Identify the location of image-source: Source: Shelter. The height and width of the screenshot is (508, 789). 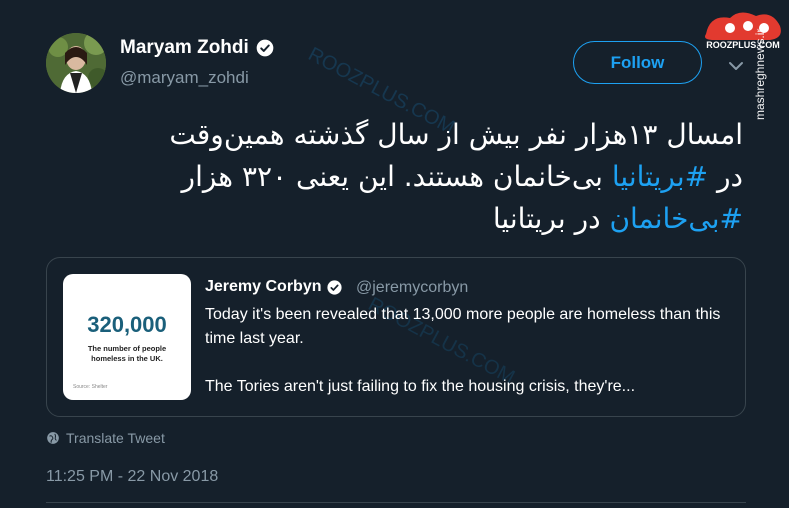
(90, 387).